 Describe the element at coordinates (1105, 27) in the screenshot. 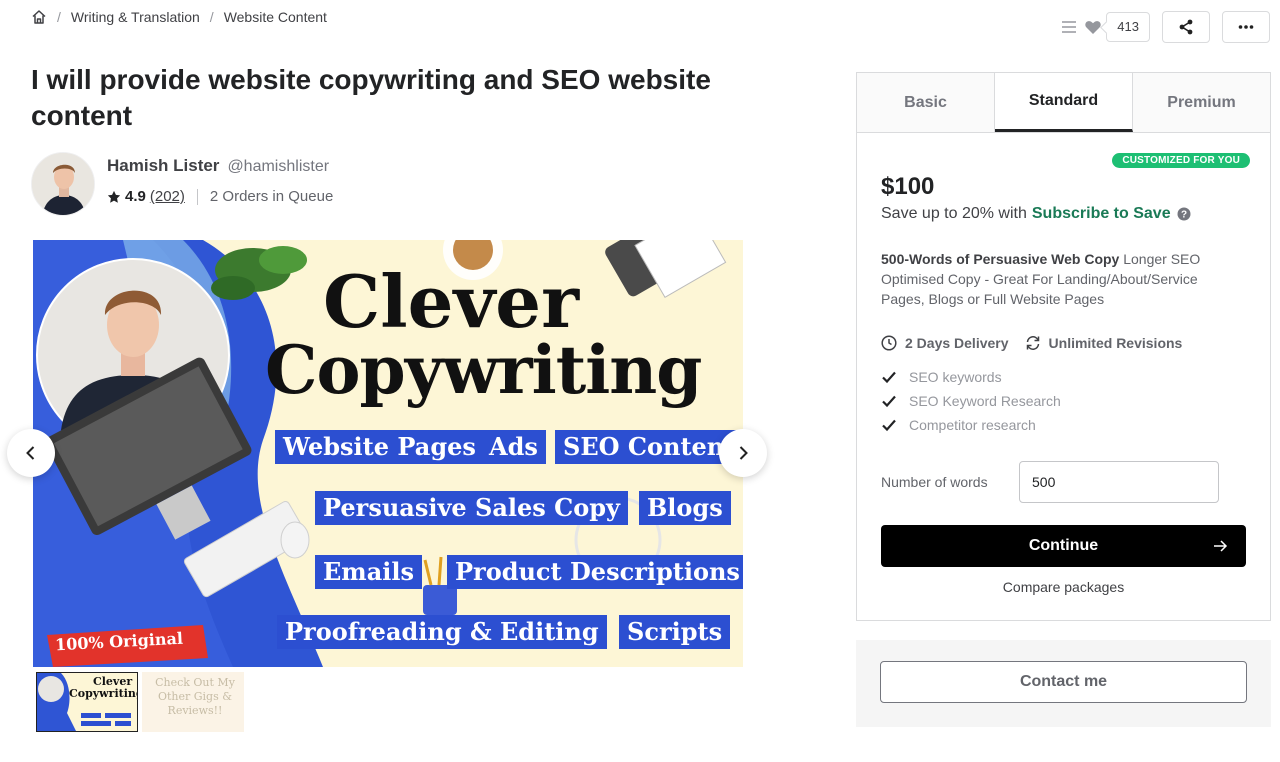

I see `save-group: 413` at that location.